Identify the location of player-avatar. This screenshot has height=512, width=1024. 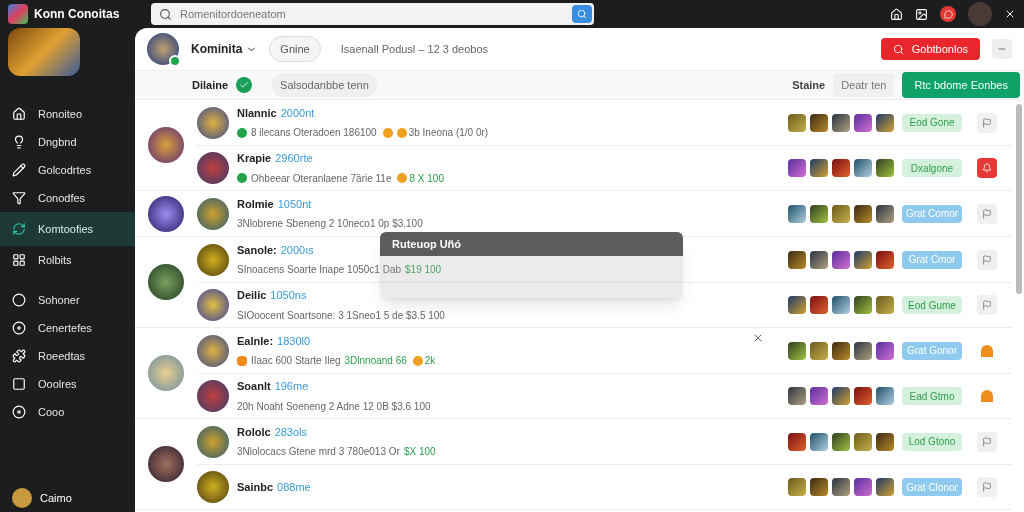
(166, 282).